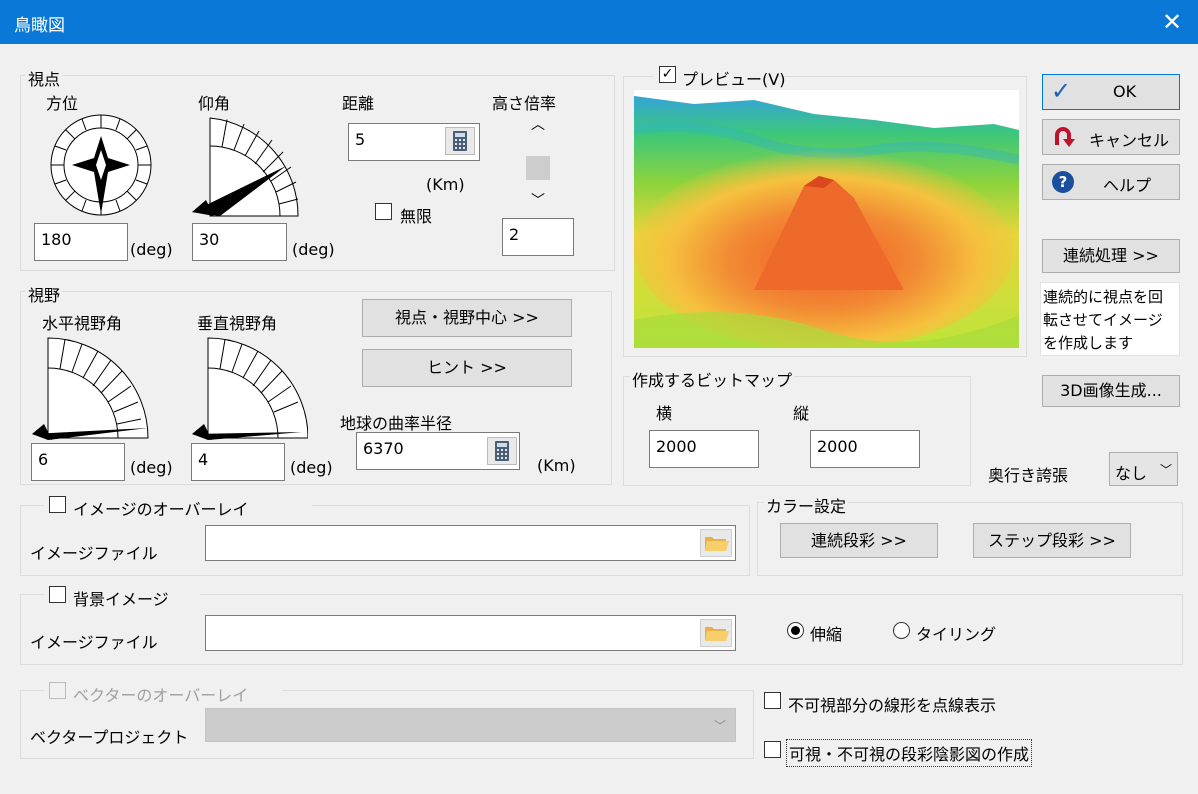  Describe the element at coordinates (383, 211) in the screenshot. I see `infinite-checkbox` at that location.